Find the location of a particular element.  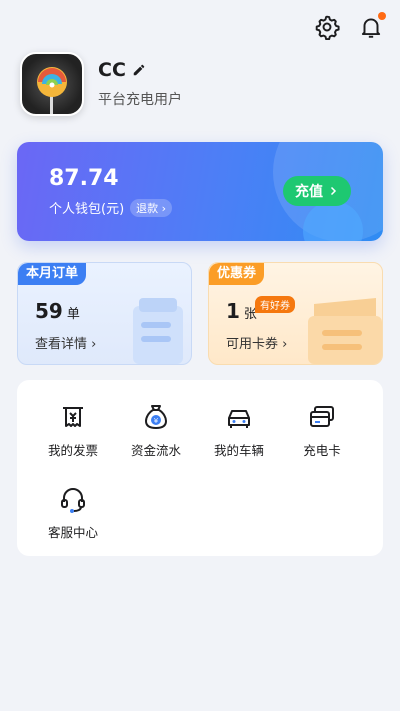

recharge-button: 充值 is located at coordinates (317, 191).